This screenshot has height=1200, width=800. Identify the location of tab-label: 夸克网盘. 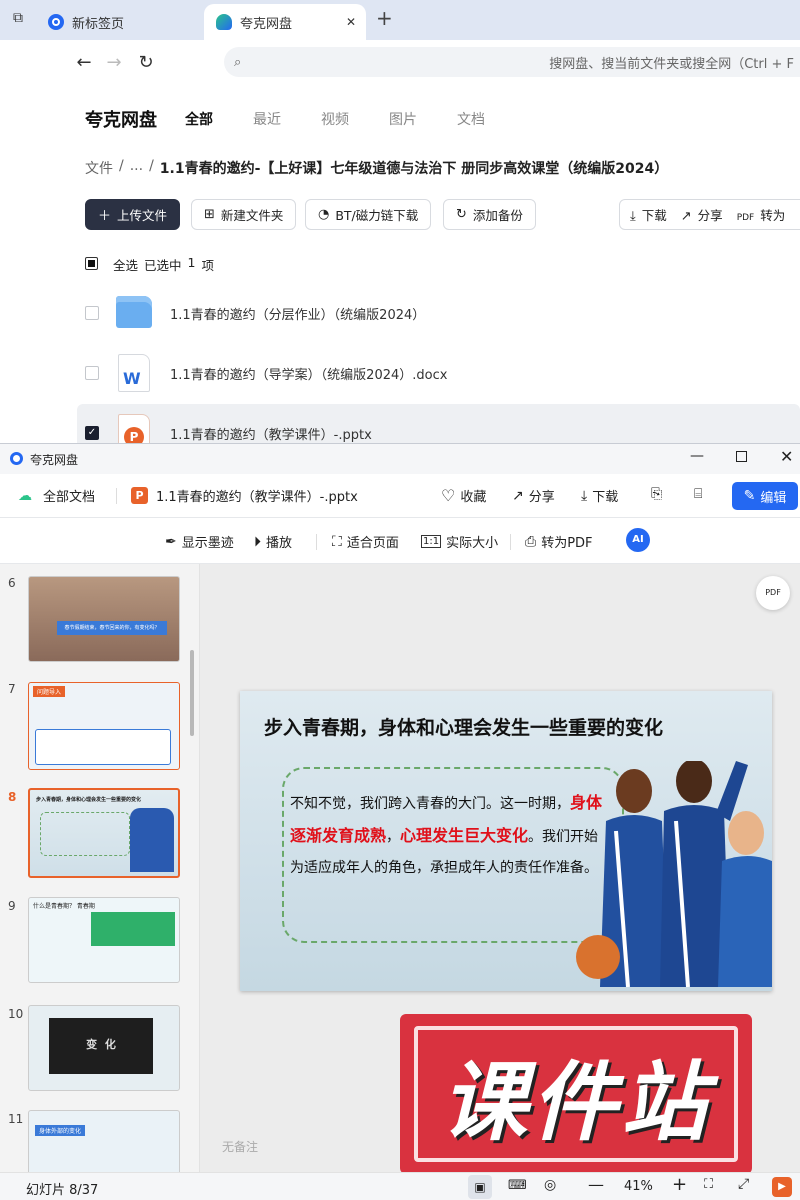
(266, 24).